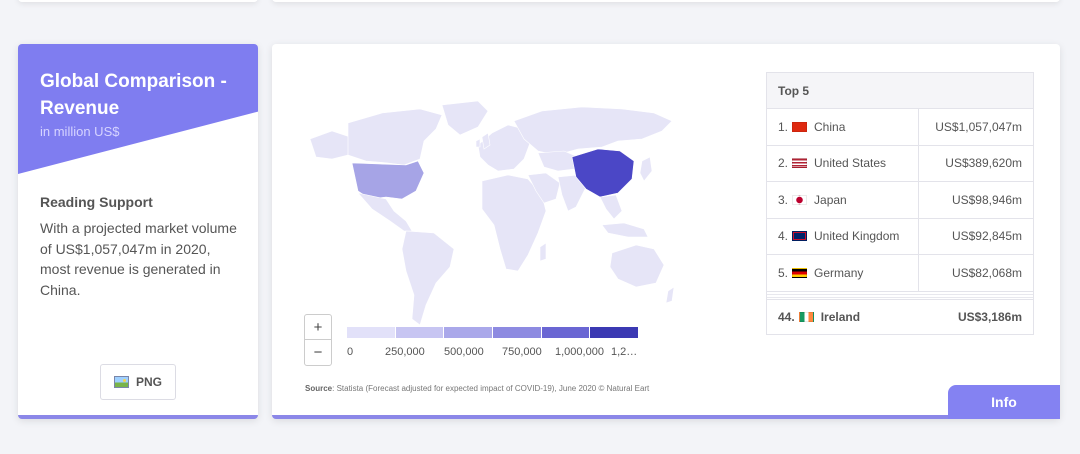 This screenshot has width=1080, height=454. I want to click on country-name-cell: 5. Germany, so click(843, 273).